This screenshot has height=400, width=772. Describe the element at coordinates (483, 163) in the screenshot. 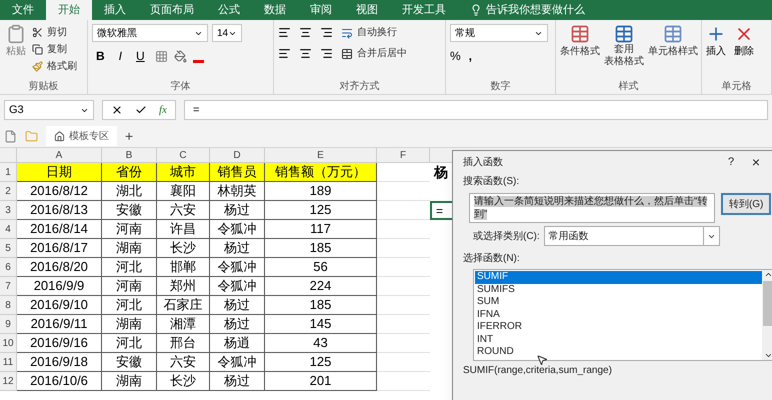

I see `dialog-title: 插入函数` at that location.